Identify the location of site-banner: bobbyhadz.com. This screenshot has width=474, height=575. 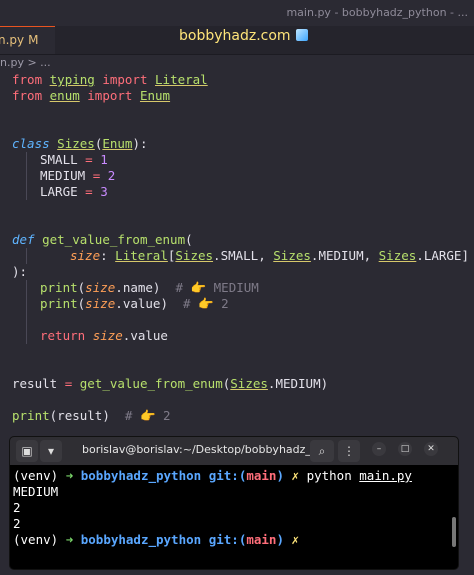
(243, 36).